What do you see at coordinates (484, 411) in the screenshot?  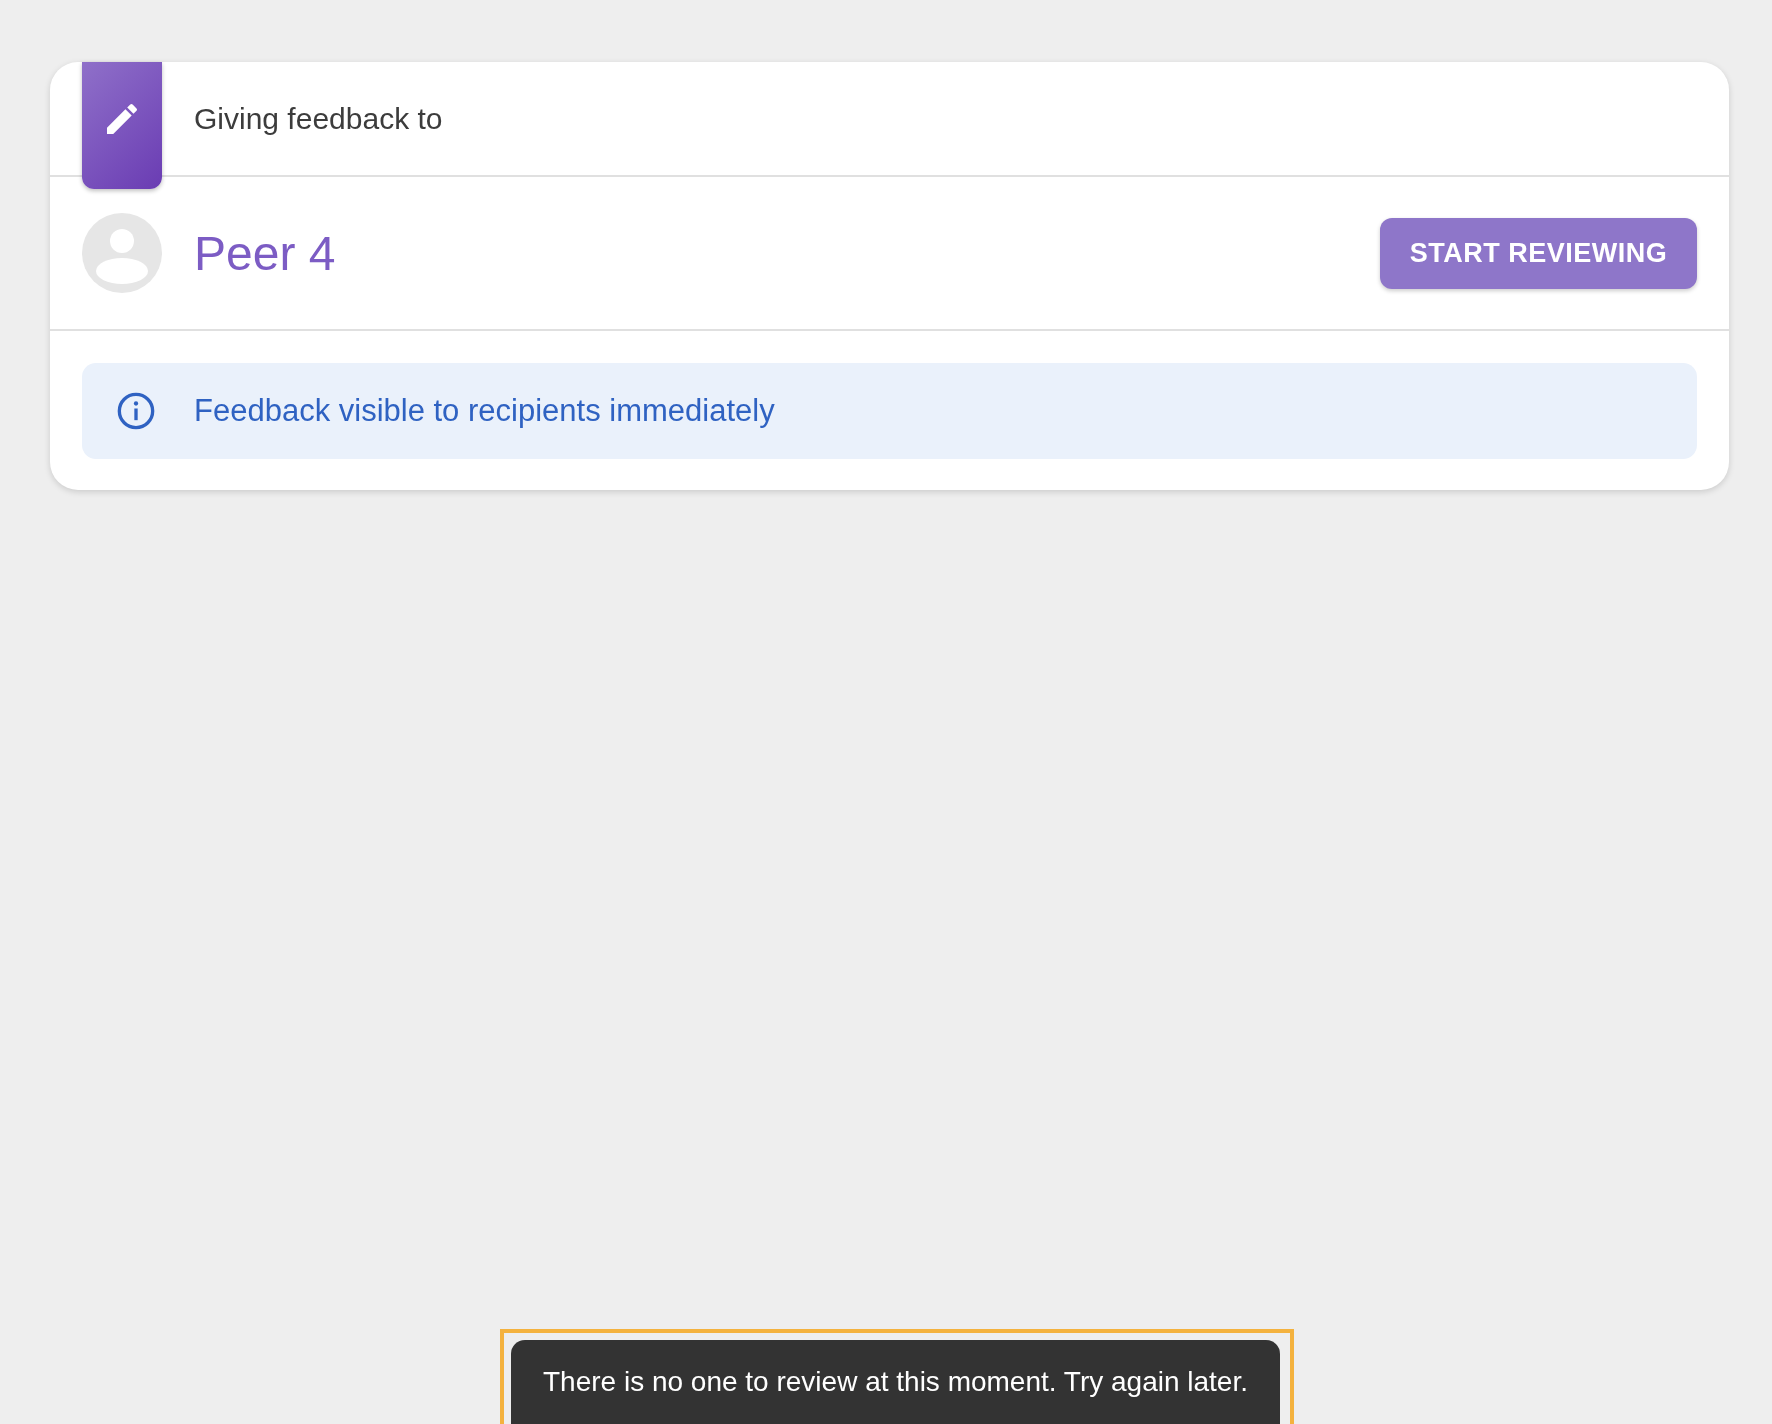 I see `info-text: Feedback visible to recipients immediately` at bounding box center [484, 411].